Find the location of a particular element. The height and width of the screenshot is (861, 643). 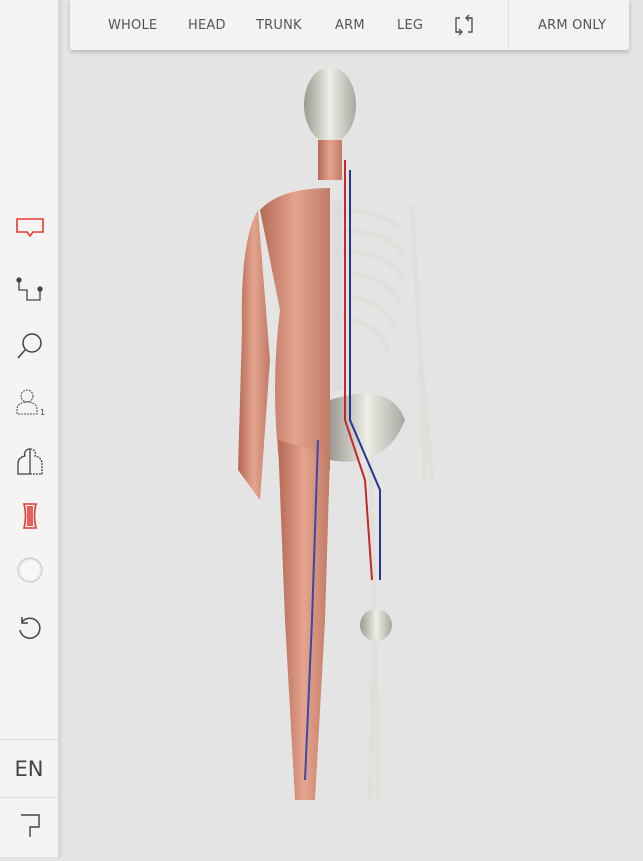

circle-icon is located at coordinates (30, 570).